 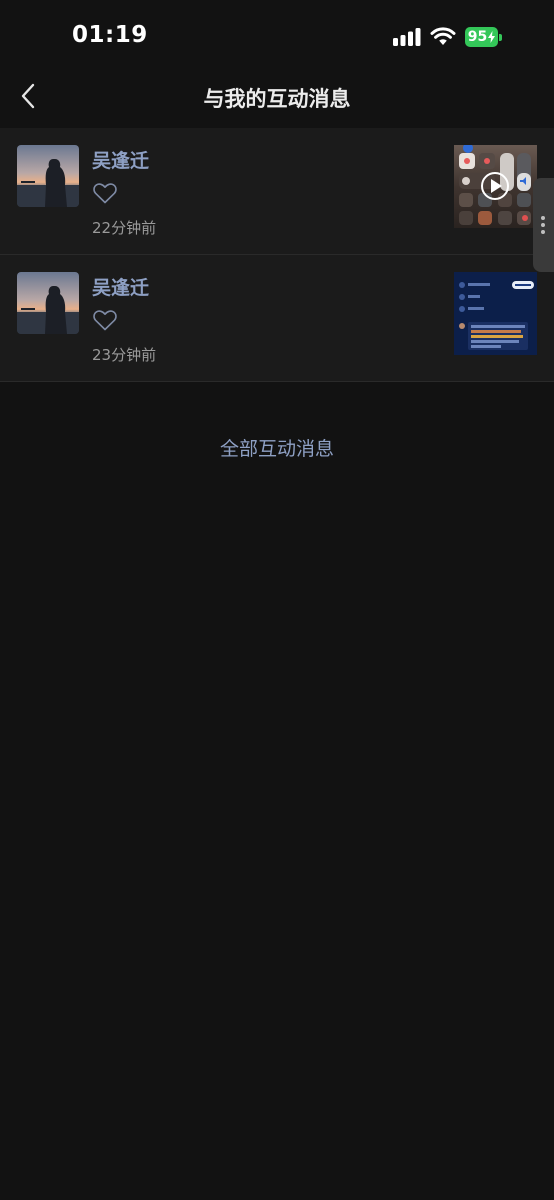 What do you see at coordinates (277, 191) in the screenshot?
I see `list-item: 吴逢迁 22分钟前` at bounding box center [277, 191].